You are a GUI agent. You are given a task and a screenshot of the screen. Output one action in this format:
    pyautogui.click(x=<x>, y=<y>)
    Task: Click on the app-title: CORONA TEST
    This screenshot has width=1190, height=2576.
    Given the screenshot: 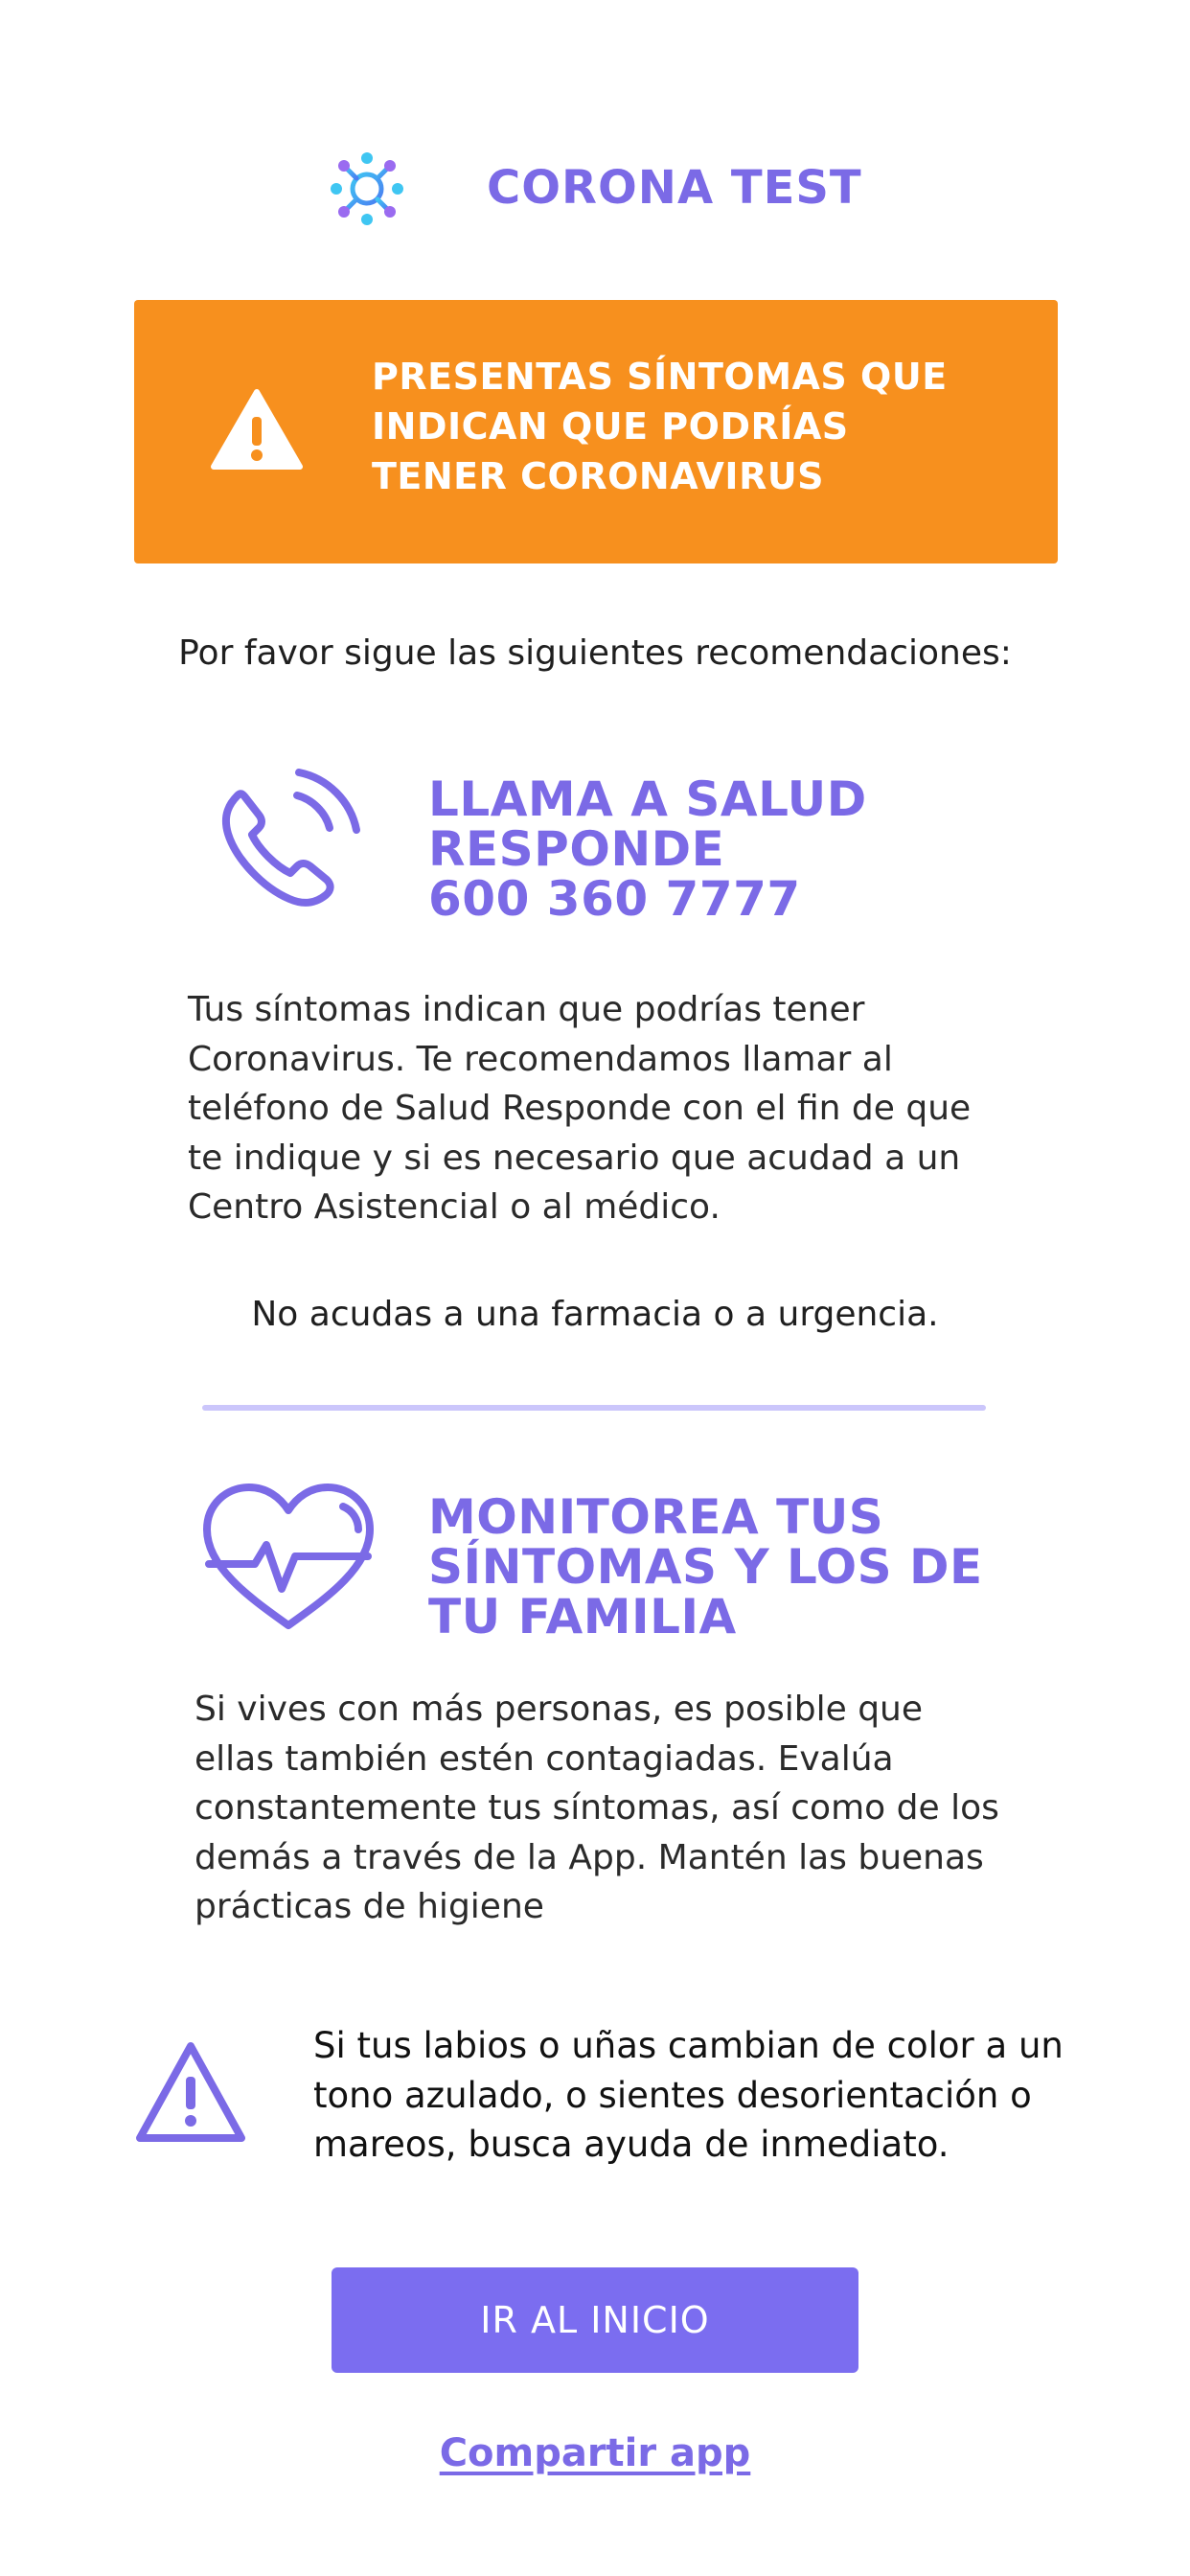 What is the action you would take?
    pyautogui.click(x=674, y=188)
    